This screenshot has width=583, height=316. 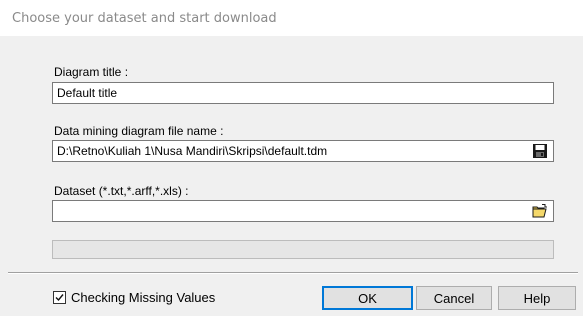 What do you see at coordinates (139, 131) in the screenshot?
I see `file-name-label: Data mining diagram file name :` at bounding box center [139, 131].